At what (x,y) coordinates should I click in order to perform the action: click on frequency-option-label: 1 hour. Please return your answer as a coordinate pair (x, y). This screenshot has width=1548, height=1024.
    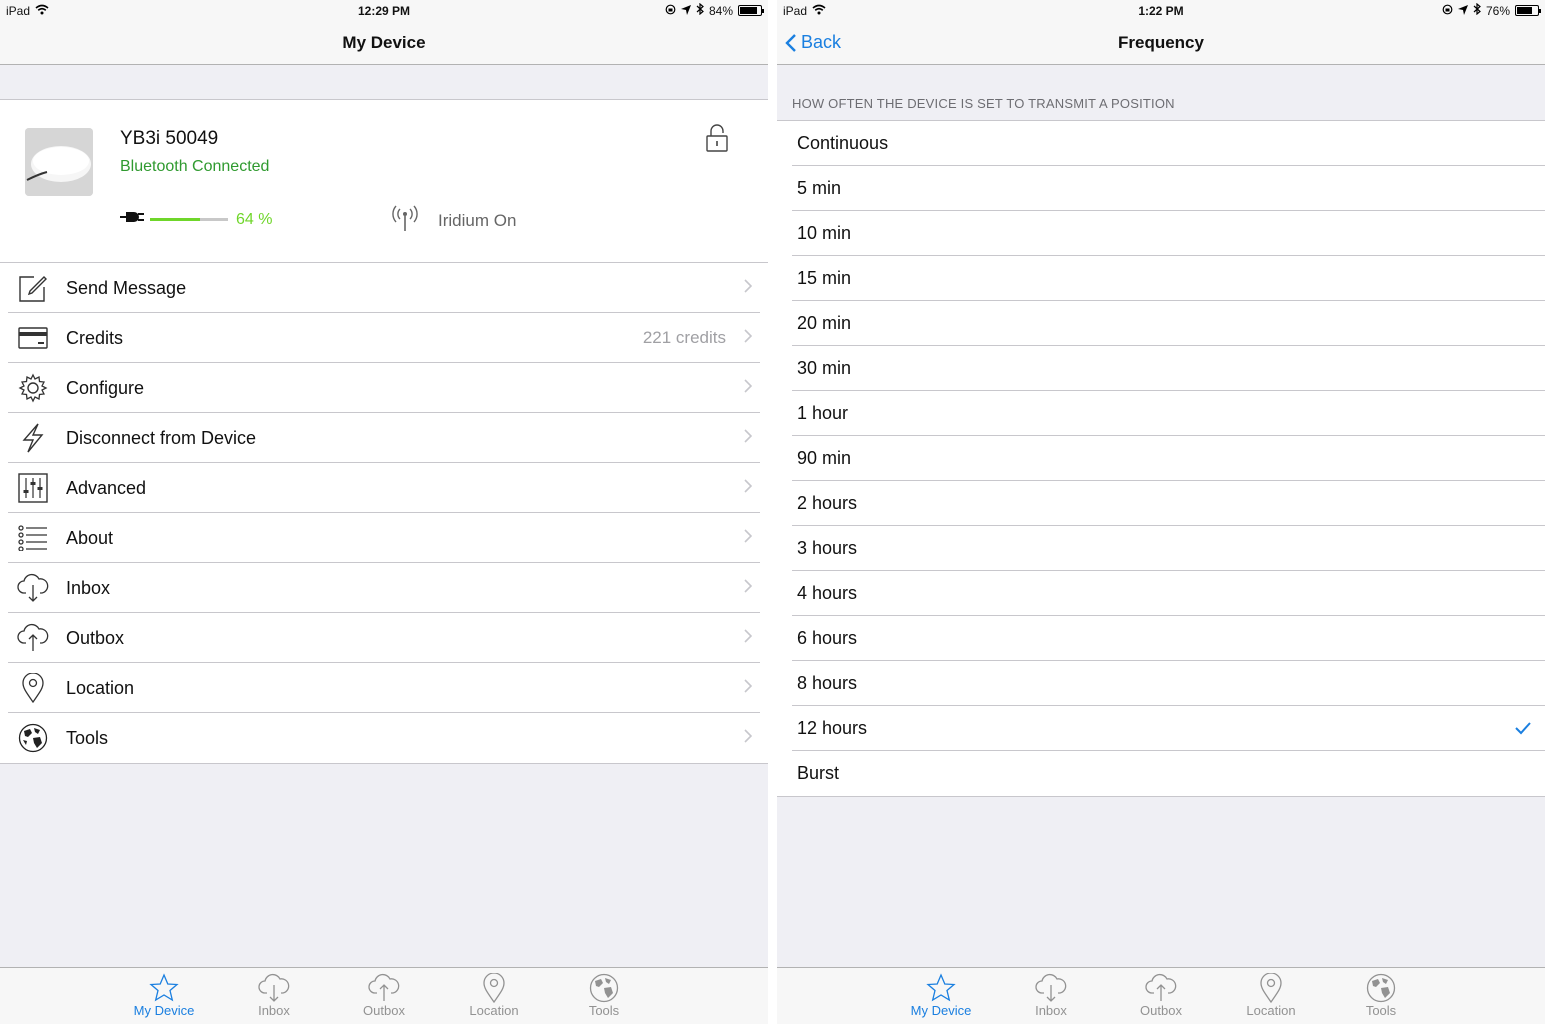
    Looking at the image, I should click on (823, 413).